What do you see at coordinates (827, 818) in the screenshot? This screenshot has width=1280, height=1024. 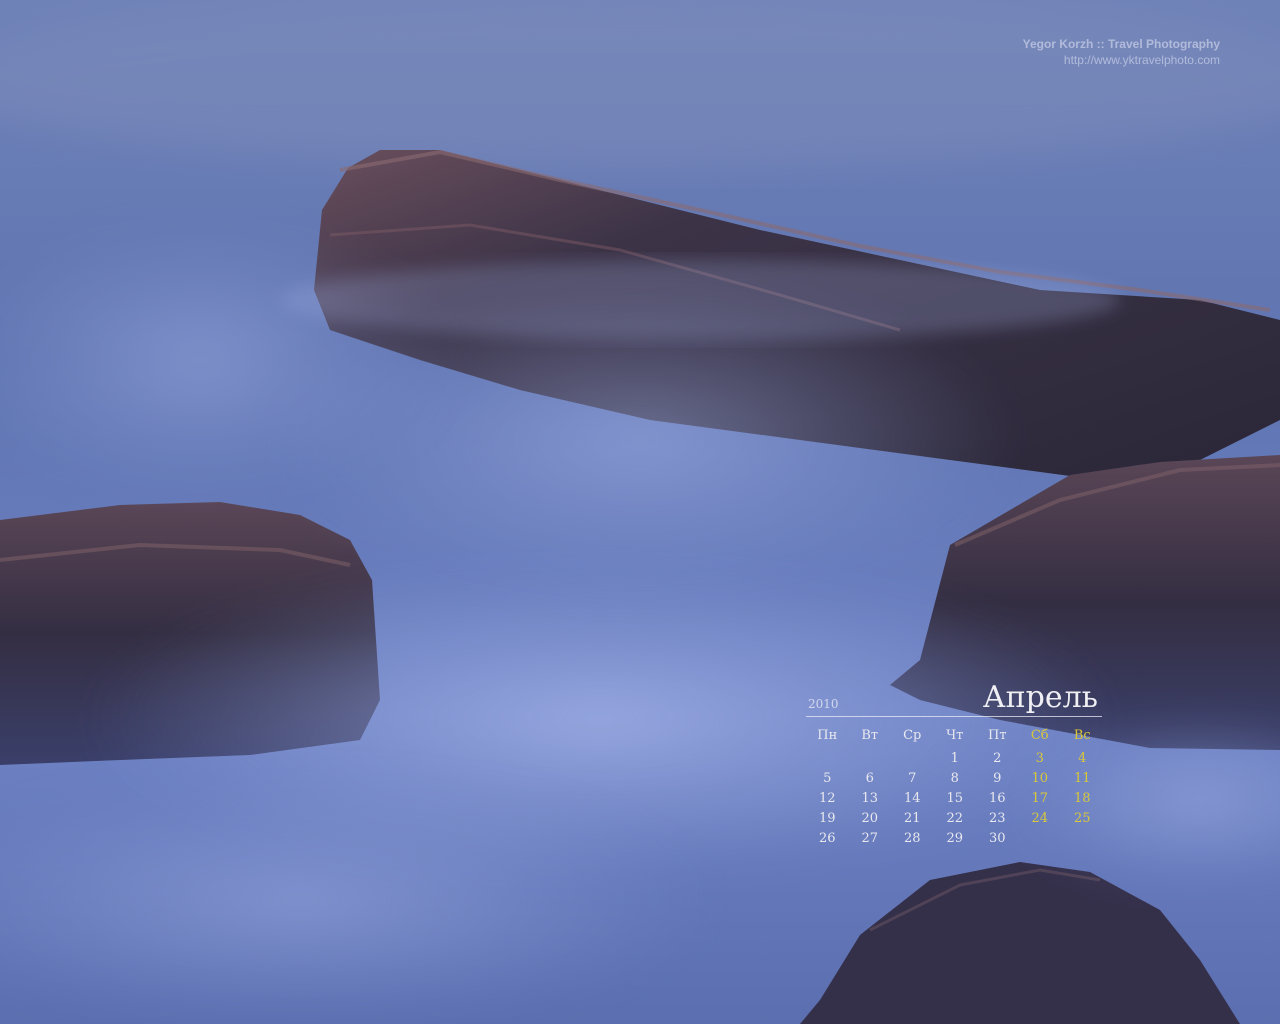 I see `calendar-day: 19` at bounding box center [827, 818].